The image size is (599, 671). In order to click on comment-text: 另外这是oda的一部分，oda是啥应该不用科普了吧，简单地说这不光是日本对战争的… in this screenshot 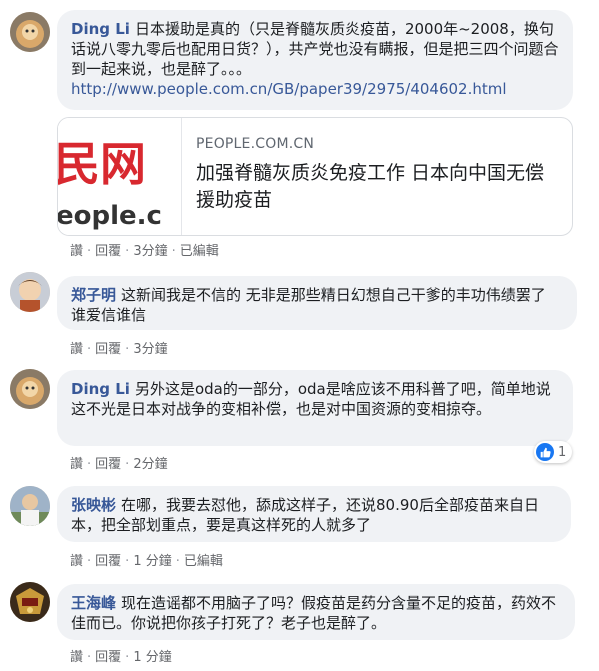, I will do `click(311, 399)`.